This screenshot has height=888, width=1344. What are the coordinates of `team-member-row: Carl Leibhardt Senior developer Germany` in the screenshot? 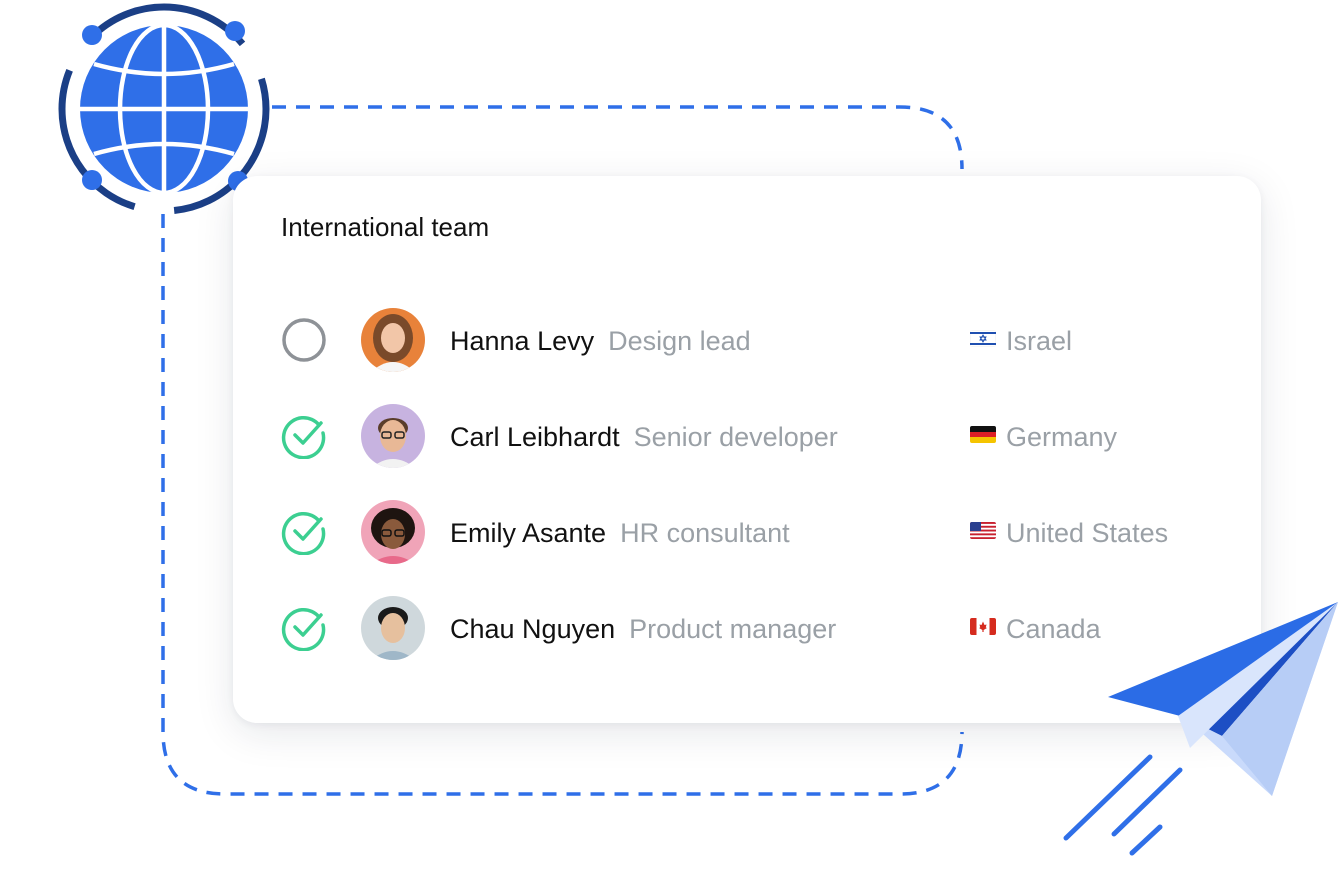 It's located at (751, 436).